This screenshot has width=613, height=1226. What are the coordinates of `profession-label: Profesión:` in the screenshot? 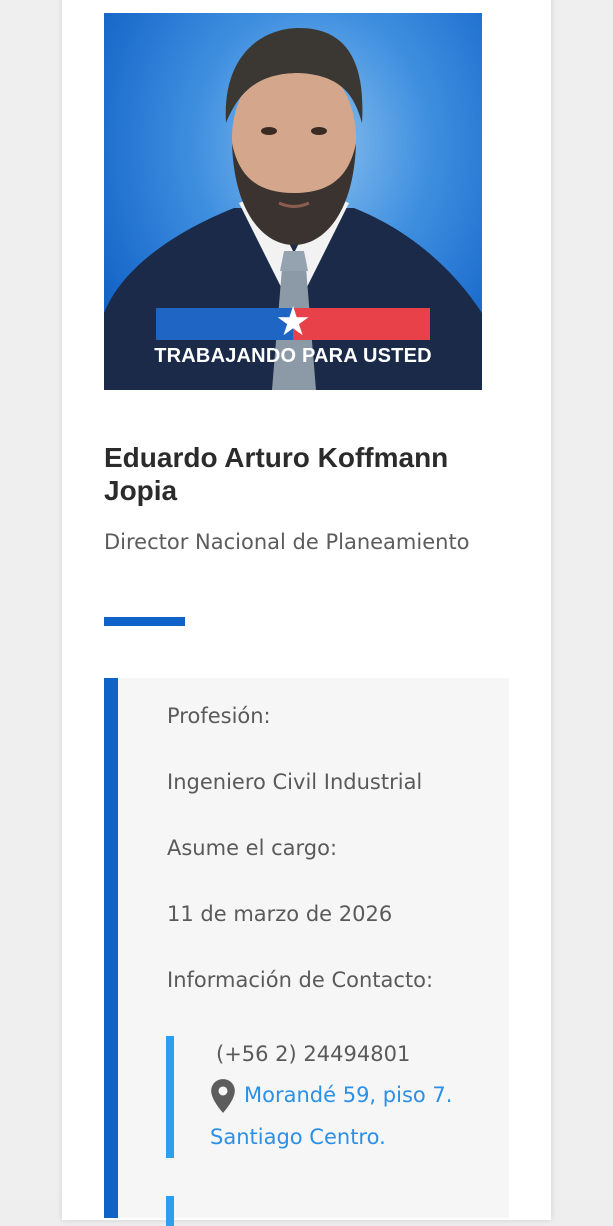 It's located at (219, 716).